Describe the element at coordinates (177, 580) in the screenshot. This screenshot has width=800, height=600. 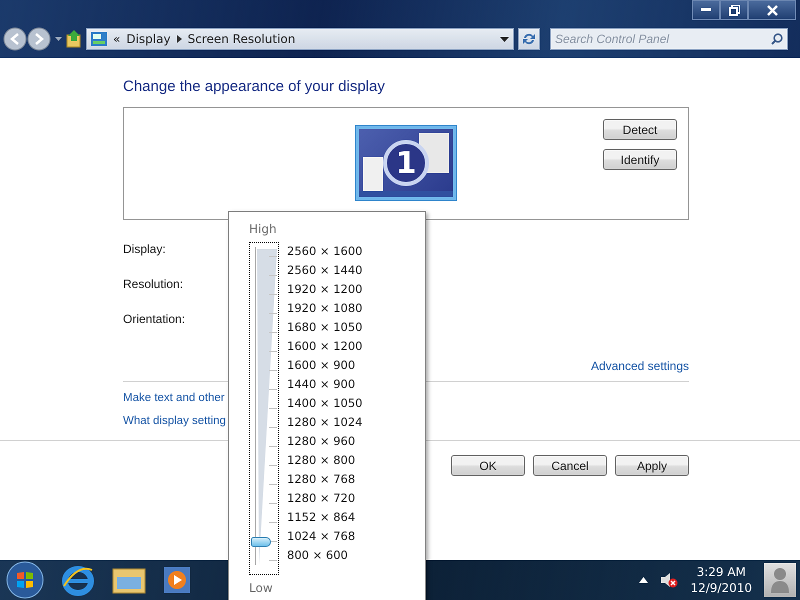
I see `media-player-icon` at that location.